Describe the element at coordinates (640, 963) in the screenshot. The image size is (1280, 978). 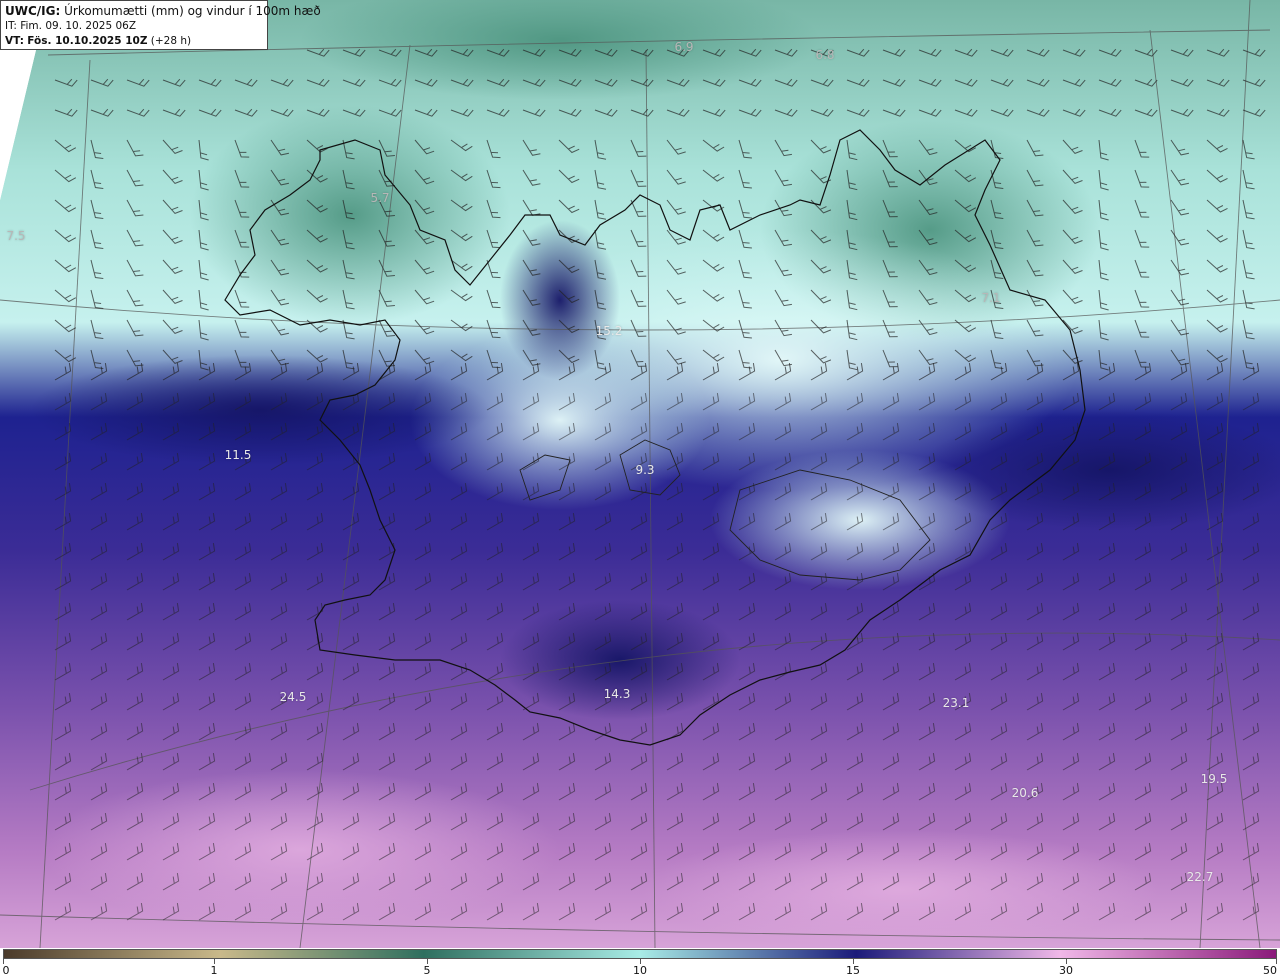
I see `colorbar: 0 1 5 10 15 30 50` at that location.